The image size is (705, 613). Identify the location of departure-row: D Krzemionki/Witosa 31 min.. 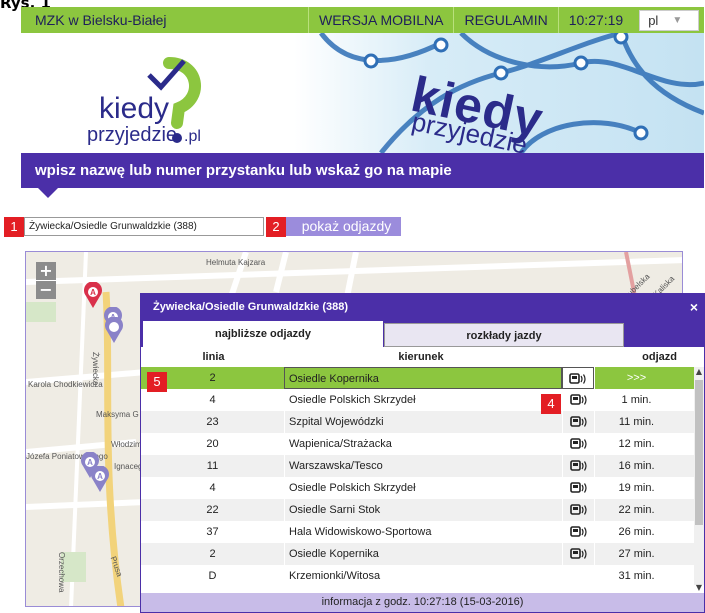
(422, 576).